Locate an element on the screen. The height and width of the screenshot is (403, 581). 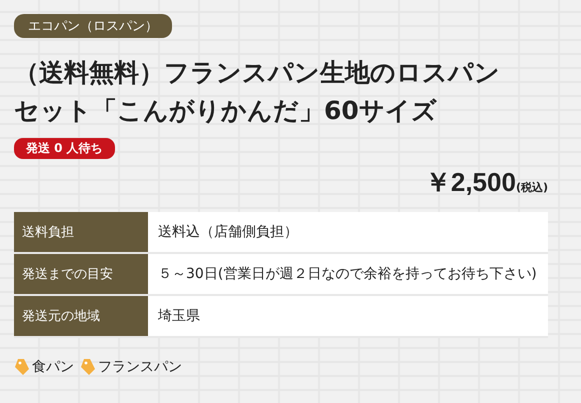
table-cell: 送料込（店舗側負担） is located at coordinates (348, 232).